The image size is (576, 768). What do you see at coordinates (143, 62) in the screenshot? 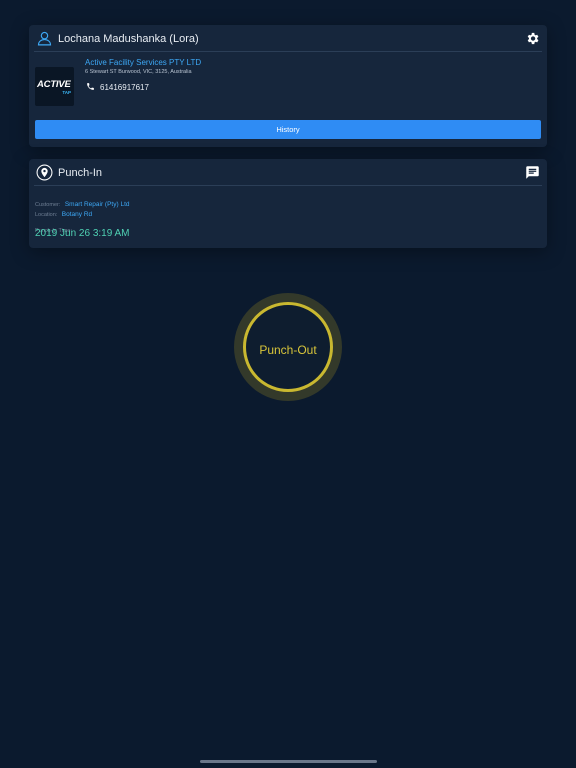
I see `company-name: Active Facility Services PTY LTD` at bounding box center [143, 62].